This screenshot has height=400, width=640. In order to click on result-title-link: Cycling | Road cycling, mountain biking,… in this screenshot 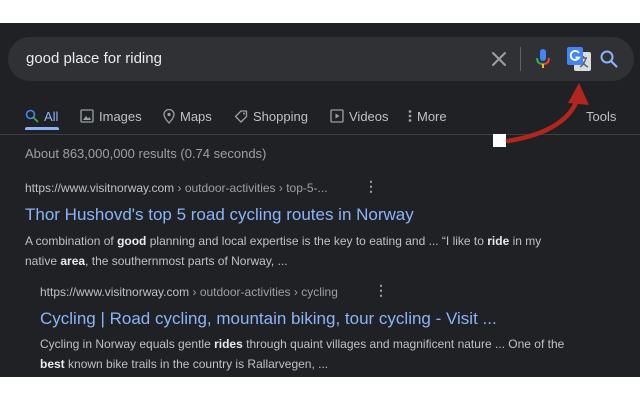, I will do `click(268, 319)`.